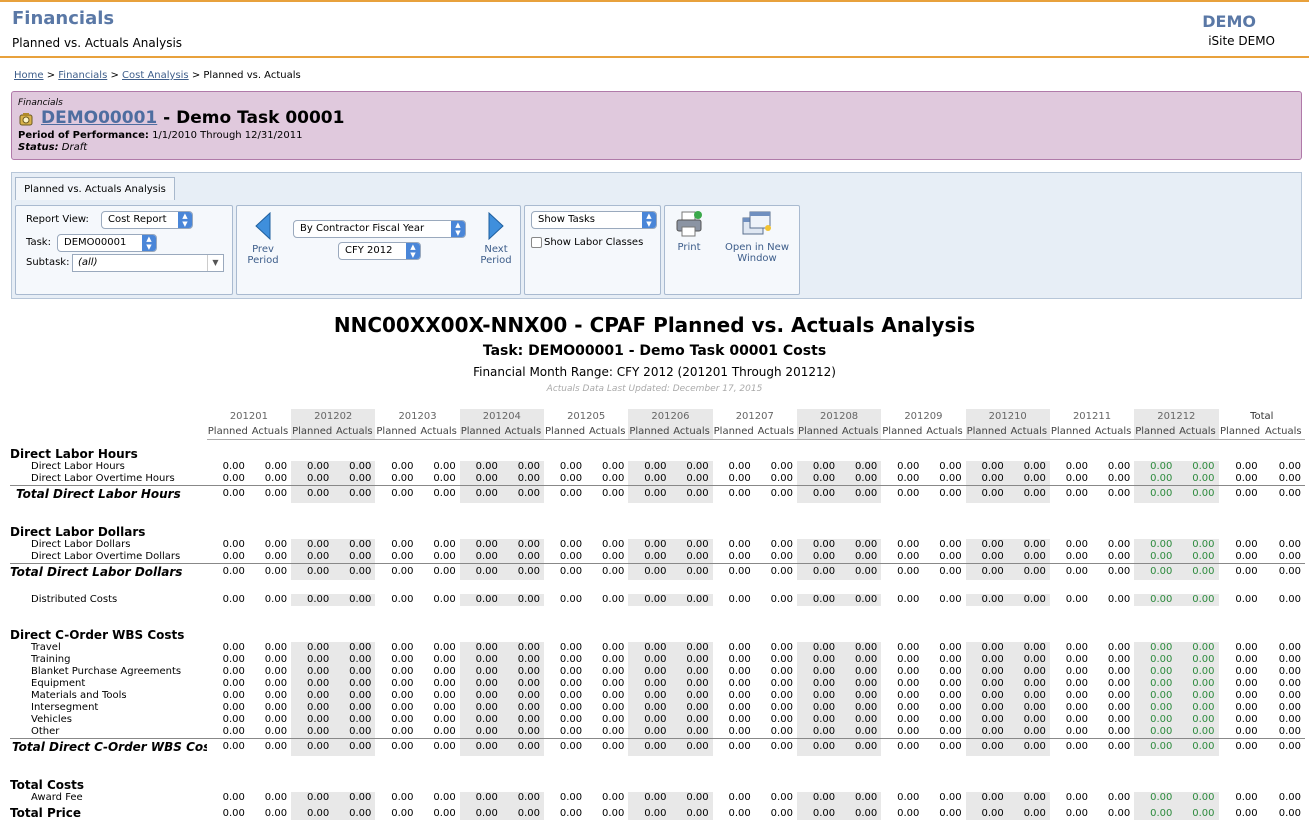  What do you see at coordinates (148, 263) in the screenshot?
I see `subtask-combobox: (all) ▼` at bounding box center [148, 263].